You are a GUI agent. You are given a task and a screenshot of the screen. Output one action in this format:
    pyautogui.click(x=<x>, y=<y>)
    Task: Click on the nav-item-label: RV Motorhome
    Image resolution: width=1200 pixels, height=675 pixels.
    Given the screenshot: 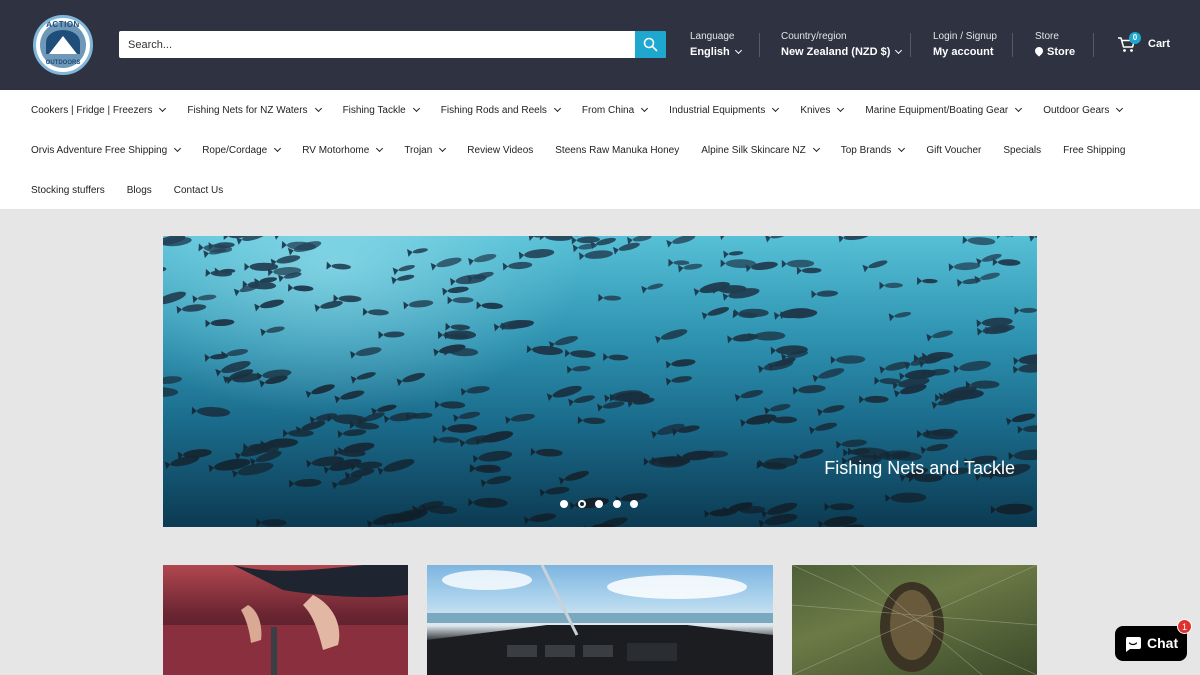 What is the action you would take?
    pyautogui.click(x=336, y=150)
    